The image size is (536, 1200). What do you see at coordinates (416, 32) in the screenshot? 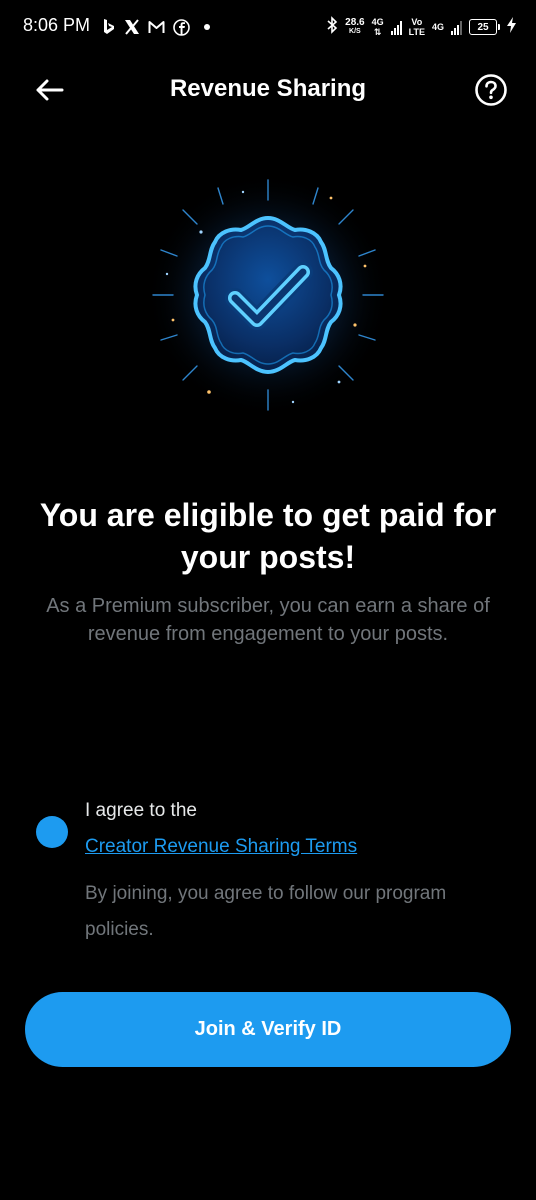
I see `volte-bottom-label: LTE` at bounding box center [416, 32].